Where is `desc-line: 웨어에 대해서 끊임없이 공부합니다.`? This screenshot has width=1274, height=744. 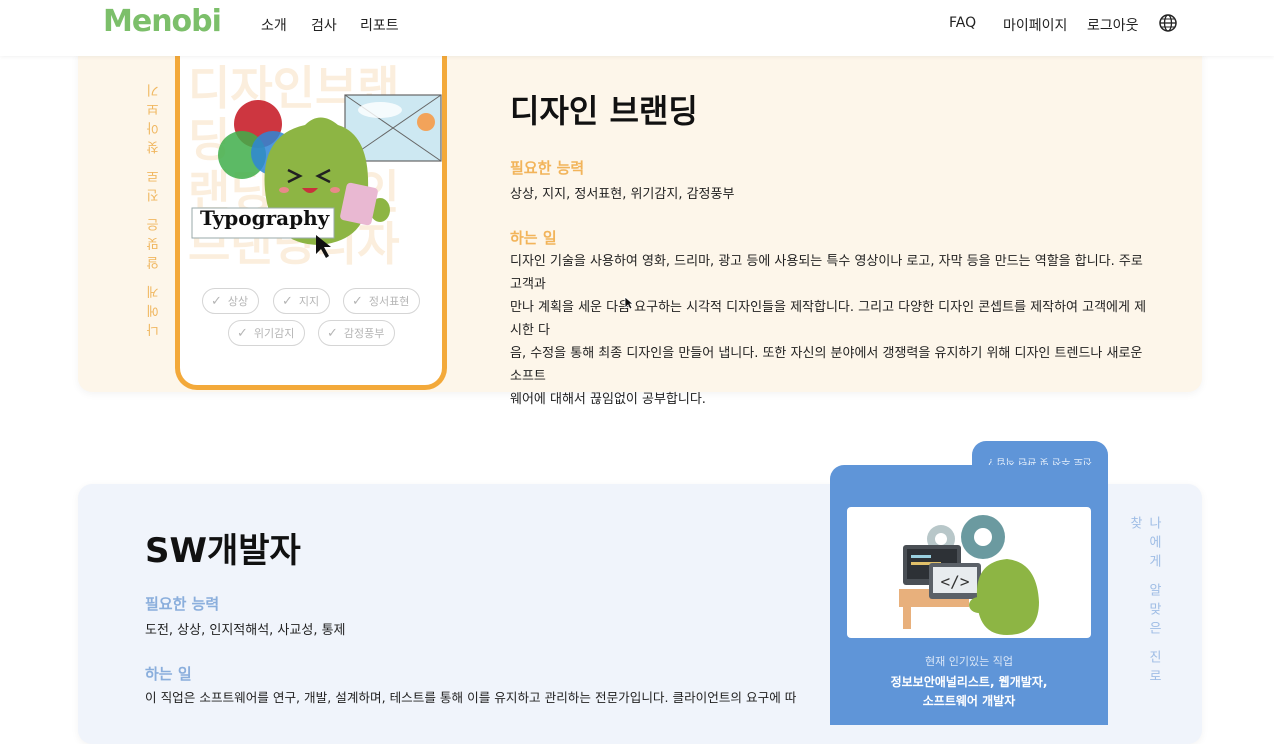
desc-line: 웨어에 대해서 끊임없이 공부합니다. is located at coordinates (608, 399).